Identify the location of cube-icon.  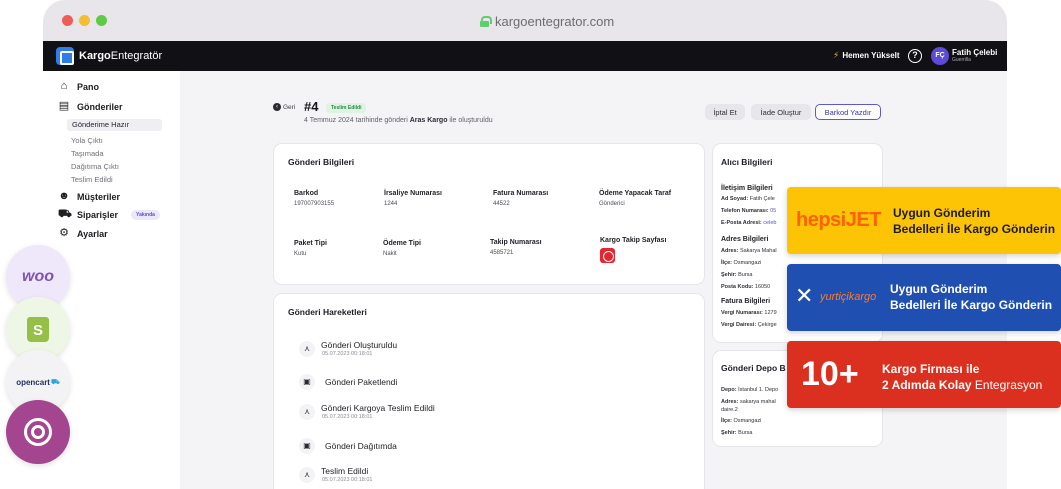
(65, 56).